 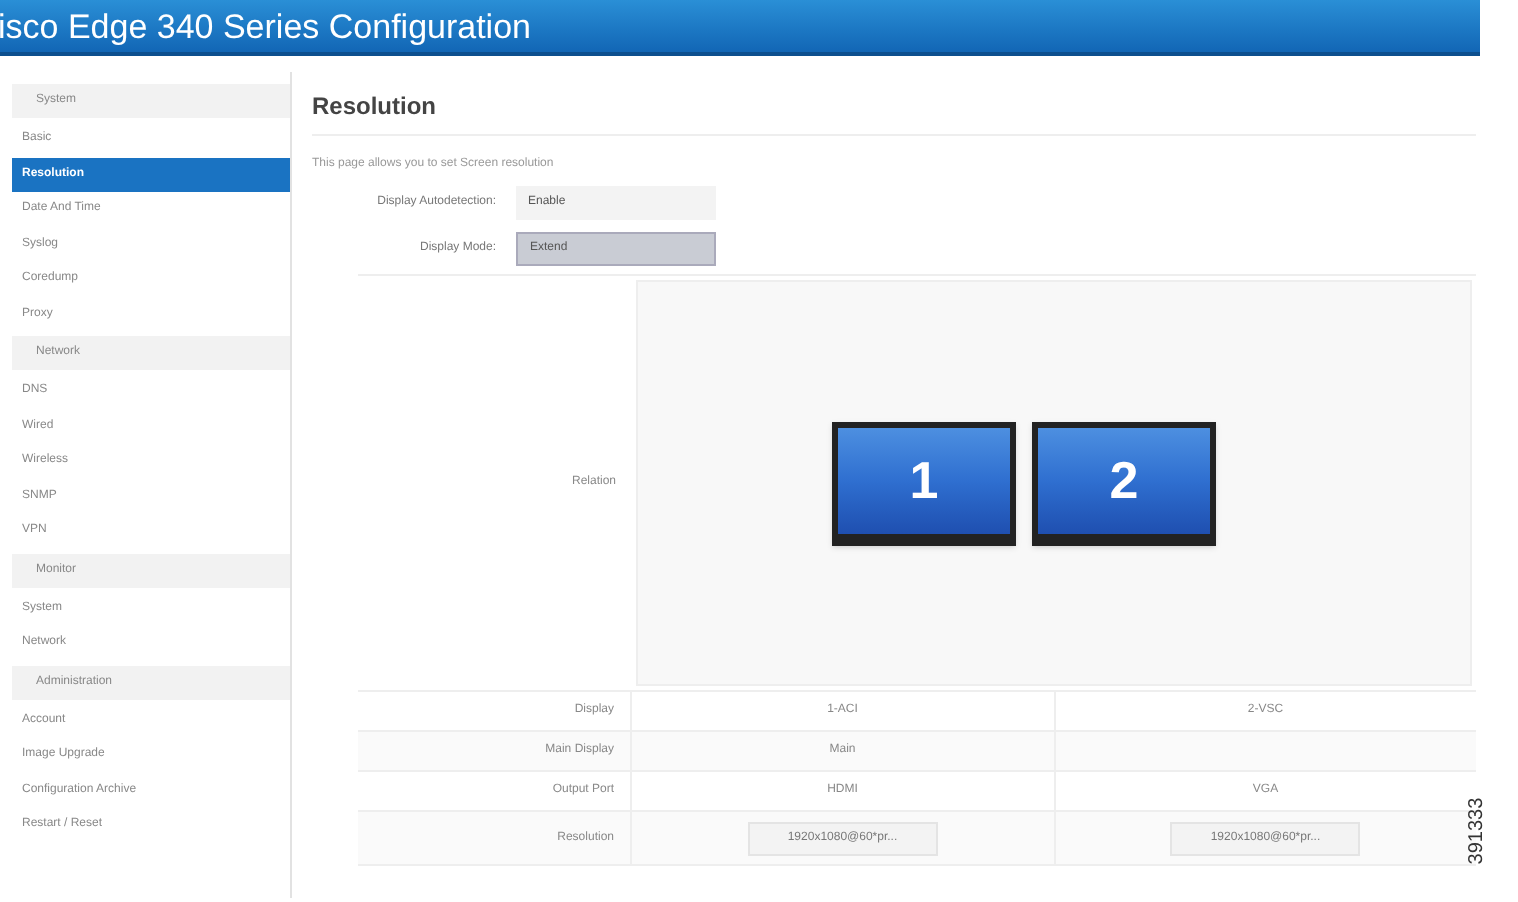 What do you see at coordinates (265, 26) in the screenshot?
I see `app-title: isco Edge 340 Series Configuration` at bounding box center [265, 26].